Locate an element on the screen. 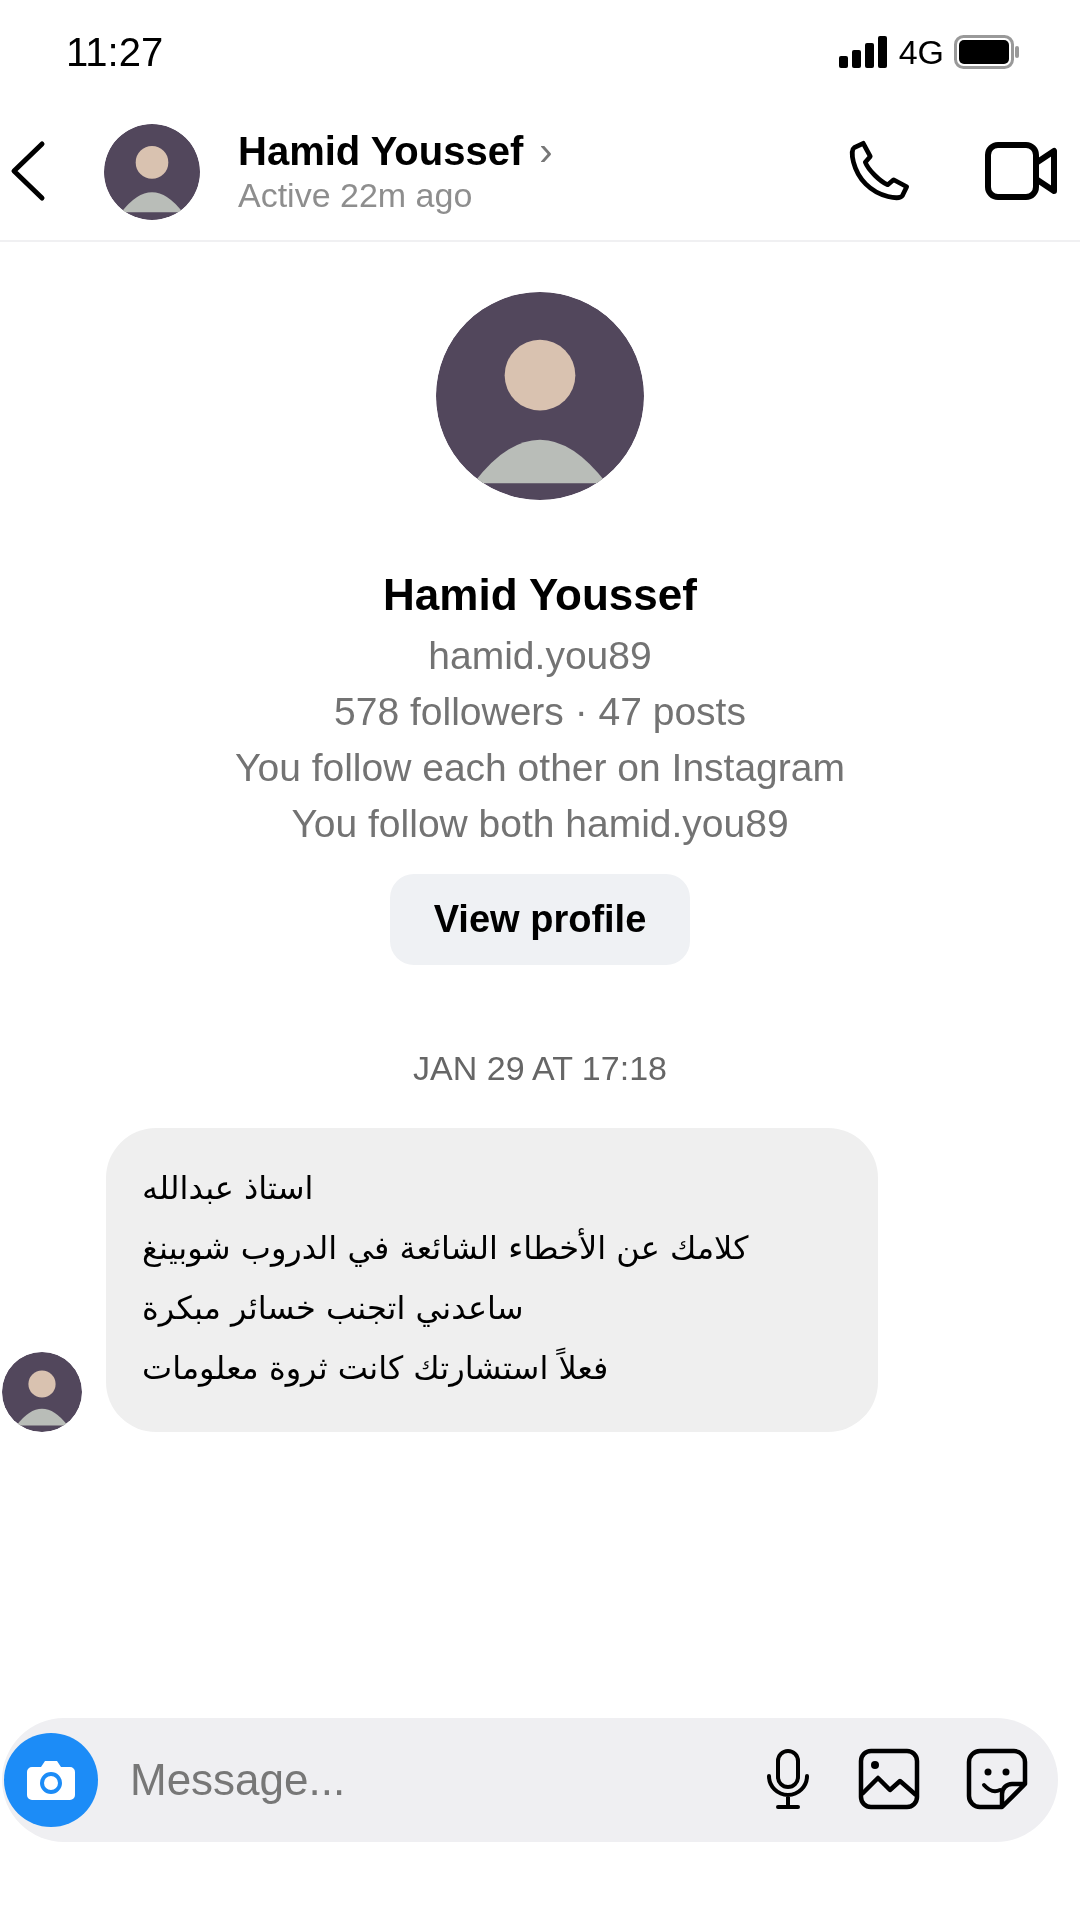 This screenshot has width=1080, height=1920. mutual-follow-text: You follow each other on Instagram is located at coordinates (540, 768).